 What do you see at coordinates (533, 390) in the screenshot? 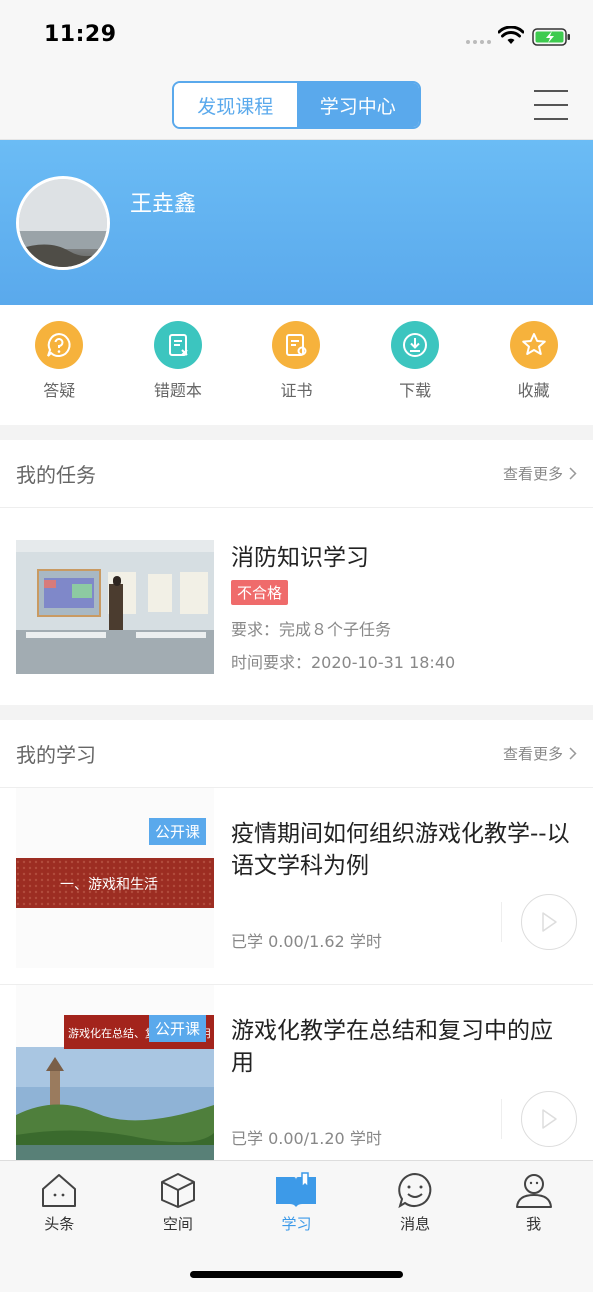
I see `quick-label: 收藏` at bounding box center [533, 390].